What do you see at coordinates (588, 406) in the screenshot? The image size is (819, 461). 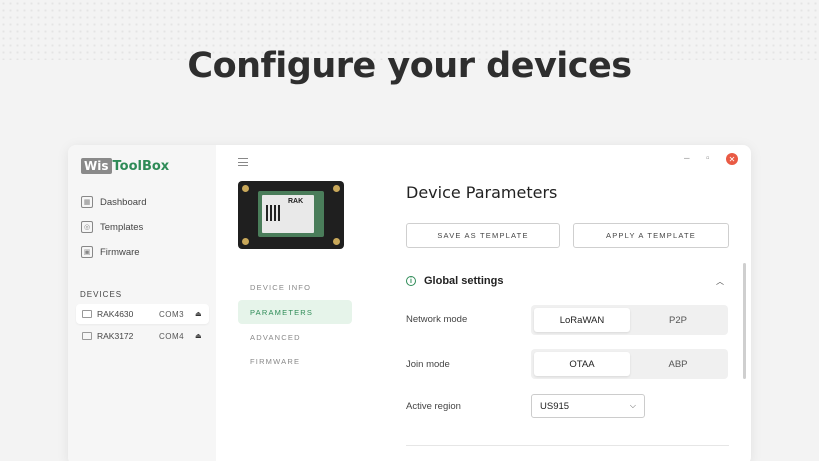 I see `active-region-select: US915 ⌵` at bounding box center [588, 406].